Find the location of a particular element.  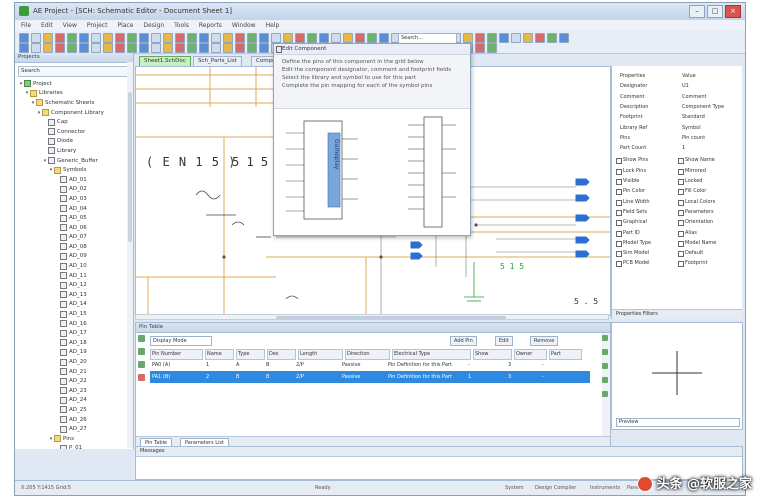

tab-sheet1: Sheet1.SchDoc is located at coordinates (165, 61).